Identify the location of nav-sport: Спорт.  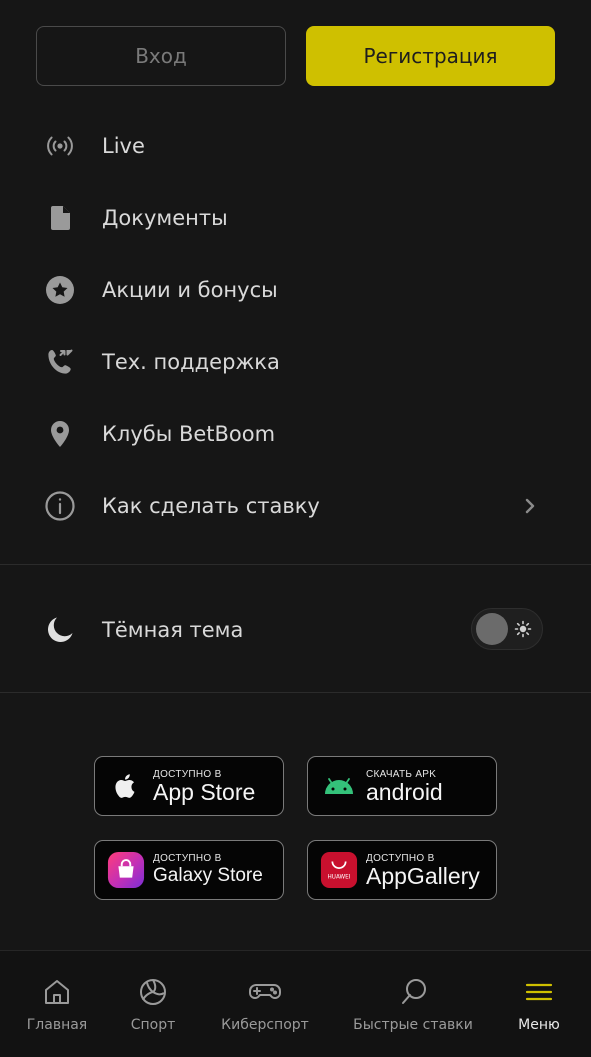
(153, 1004).